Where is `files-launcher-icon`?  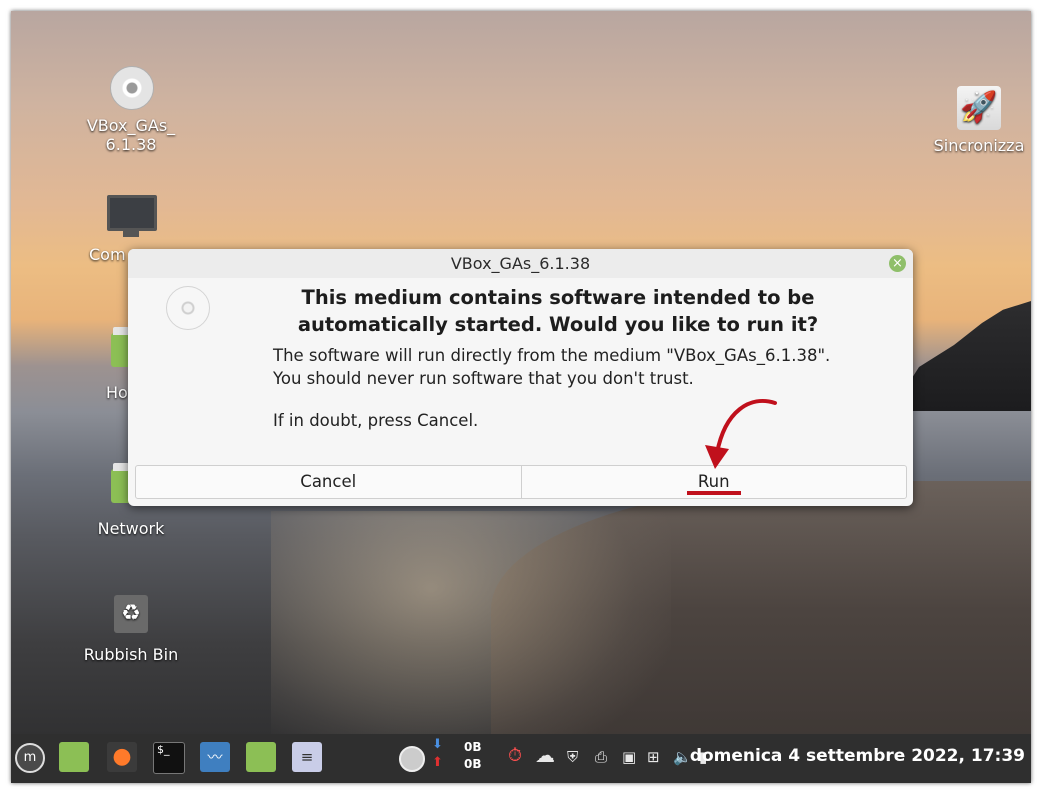
files-launcher-icon is located at coordinates (74, 757).